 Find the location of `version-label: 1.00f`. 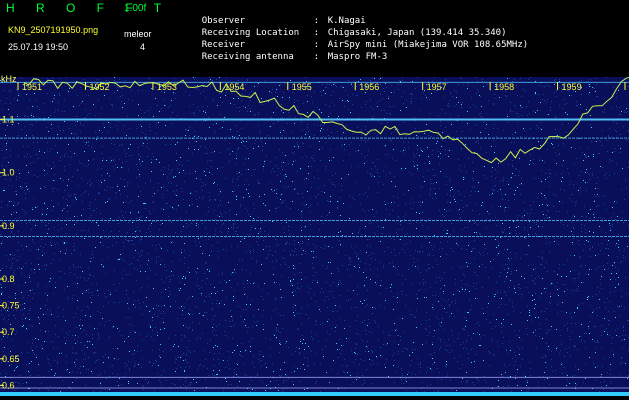

version-label: 1.00f is located at coordinates (135, 8).